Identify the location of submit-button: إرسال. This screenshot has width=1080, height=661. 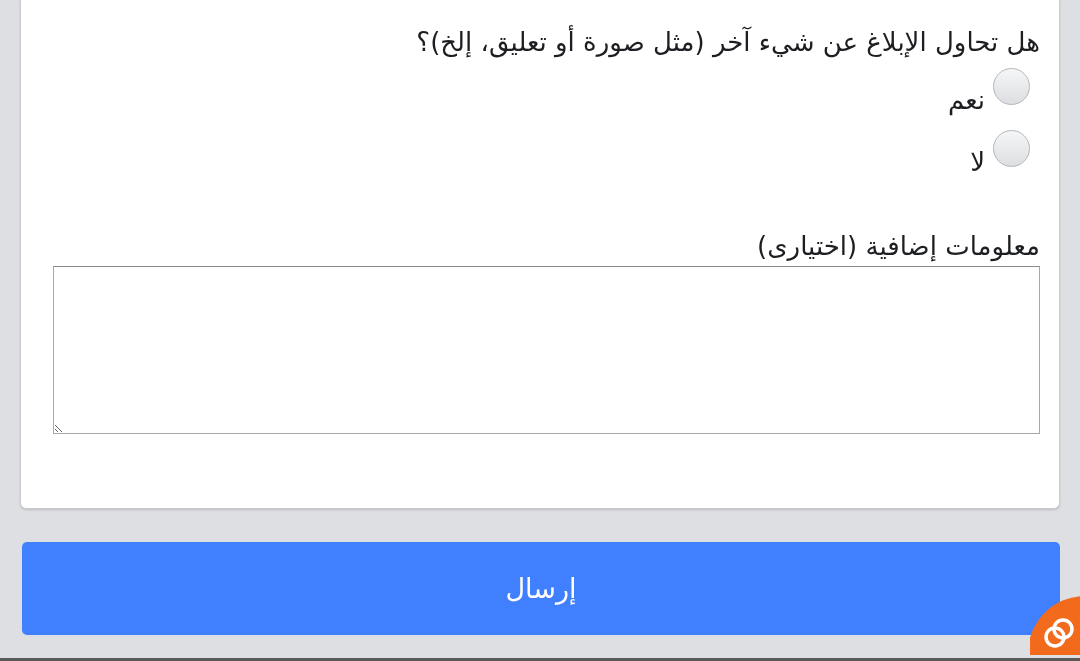
(541, 588).